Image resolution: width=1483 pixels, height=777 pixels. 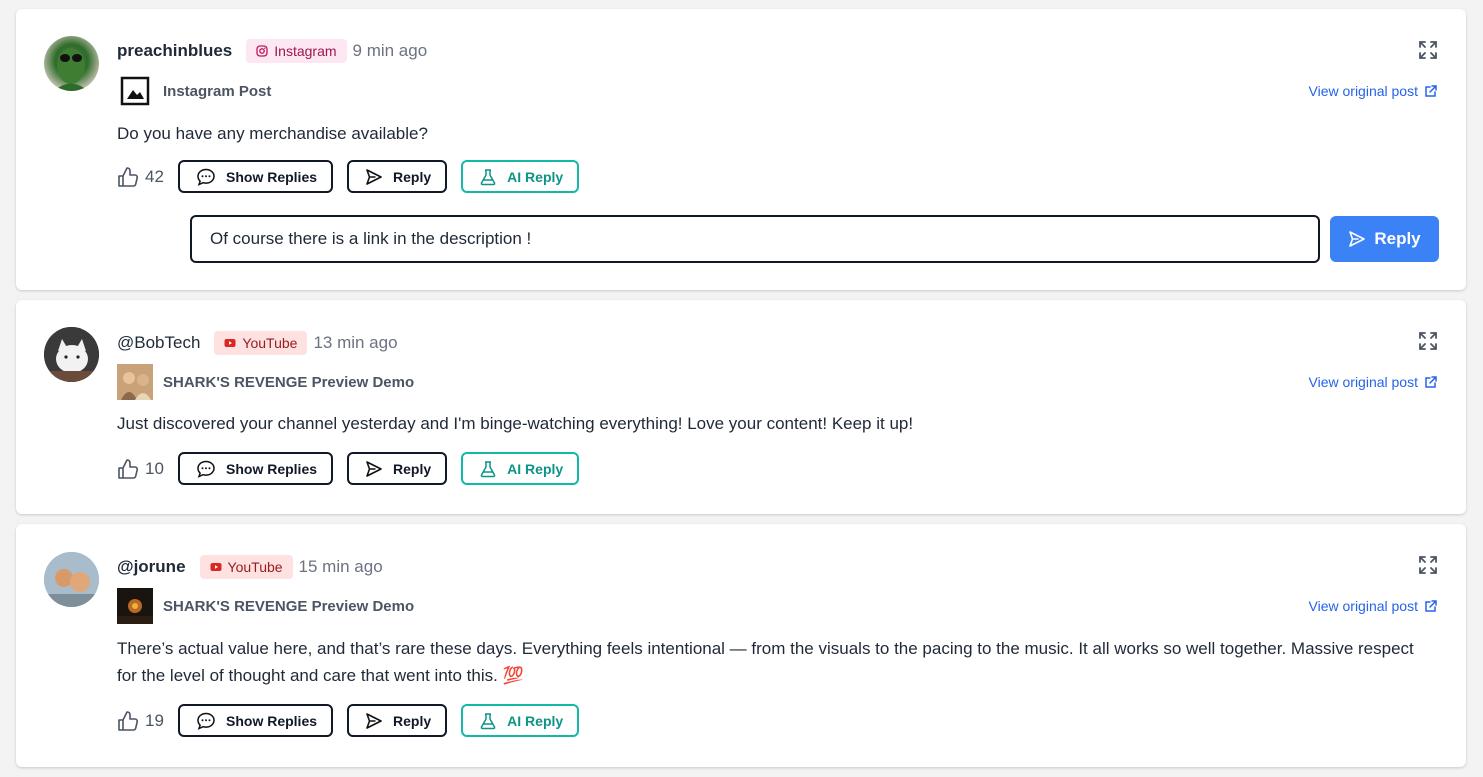 What do you see at coordinates (154, 468) in the screenshot?
I see `like-count-value: 10` at bounding box center [154, 468].